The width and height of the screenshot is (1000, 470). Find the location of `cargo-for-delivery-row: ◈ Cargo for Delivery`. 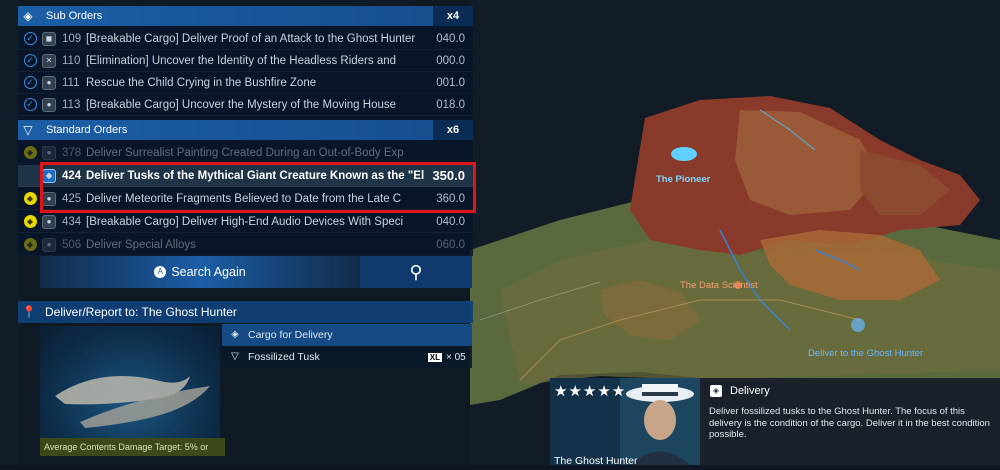

cargo-for-delivery-row: ◈ Cargo for Delivery is located at coordinates (347, 335).